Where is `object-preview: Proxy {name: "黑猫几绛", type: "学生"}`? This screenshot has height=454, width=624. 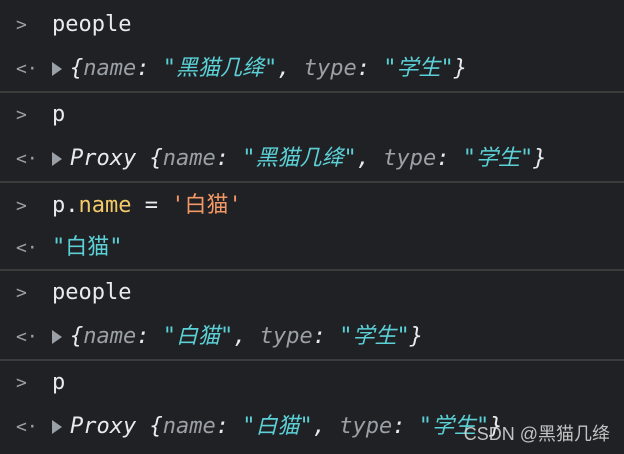
object-preview: Proxy {name: "黑猫几绛", type: "学生"} is located at coordinates (299, 159).